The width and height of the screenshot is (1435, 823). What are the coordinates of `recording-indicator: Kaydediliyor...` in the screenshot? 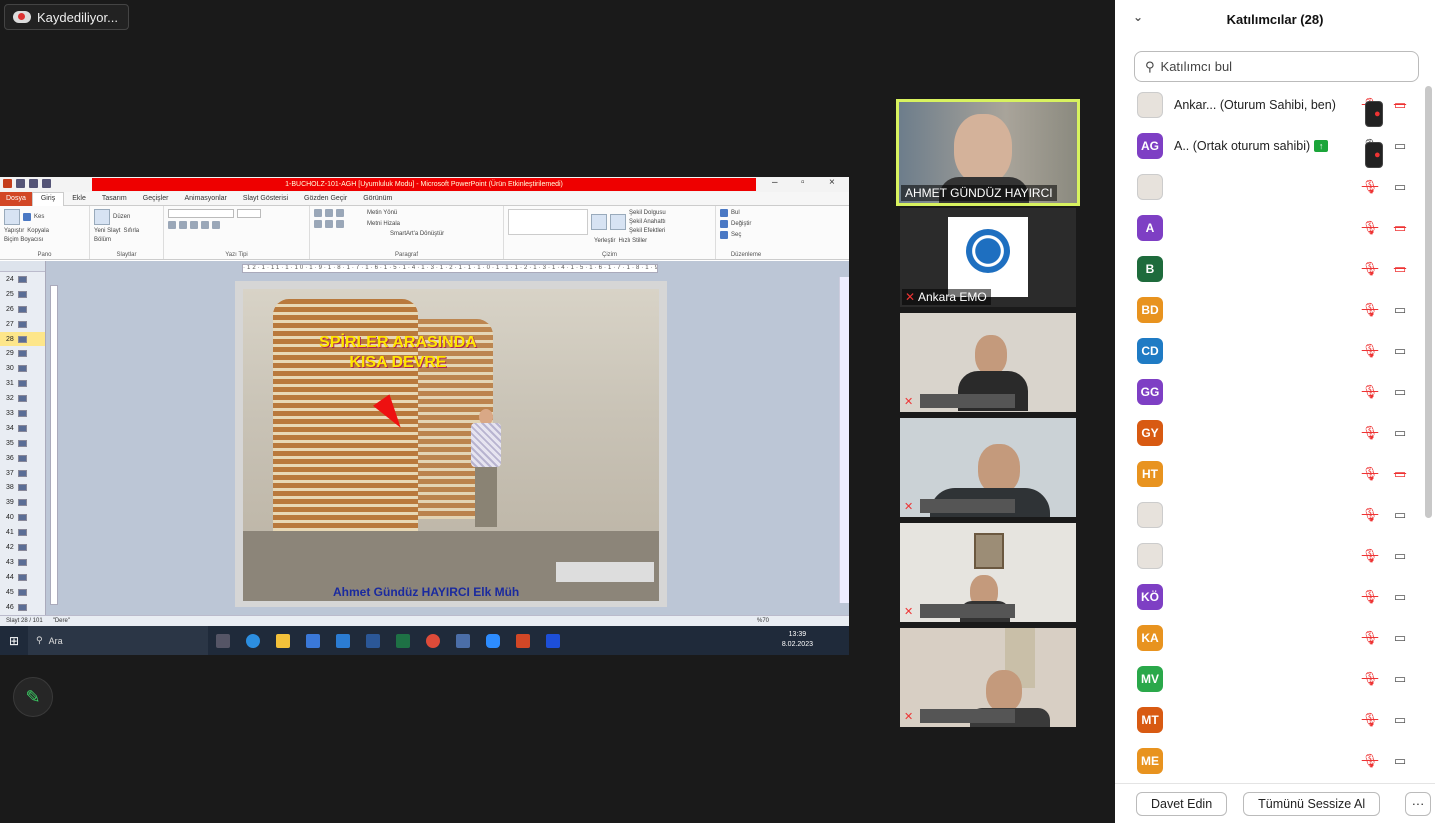 It's located at (66, 17).